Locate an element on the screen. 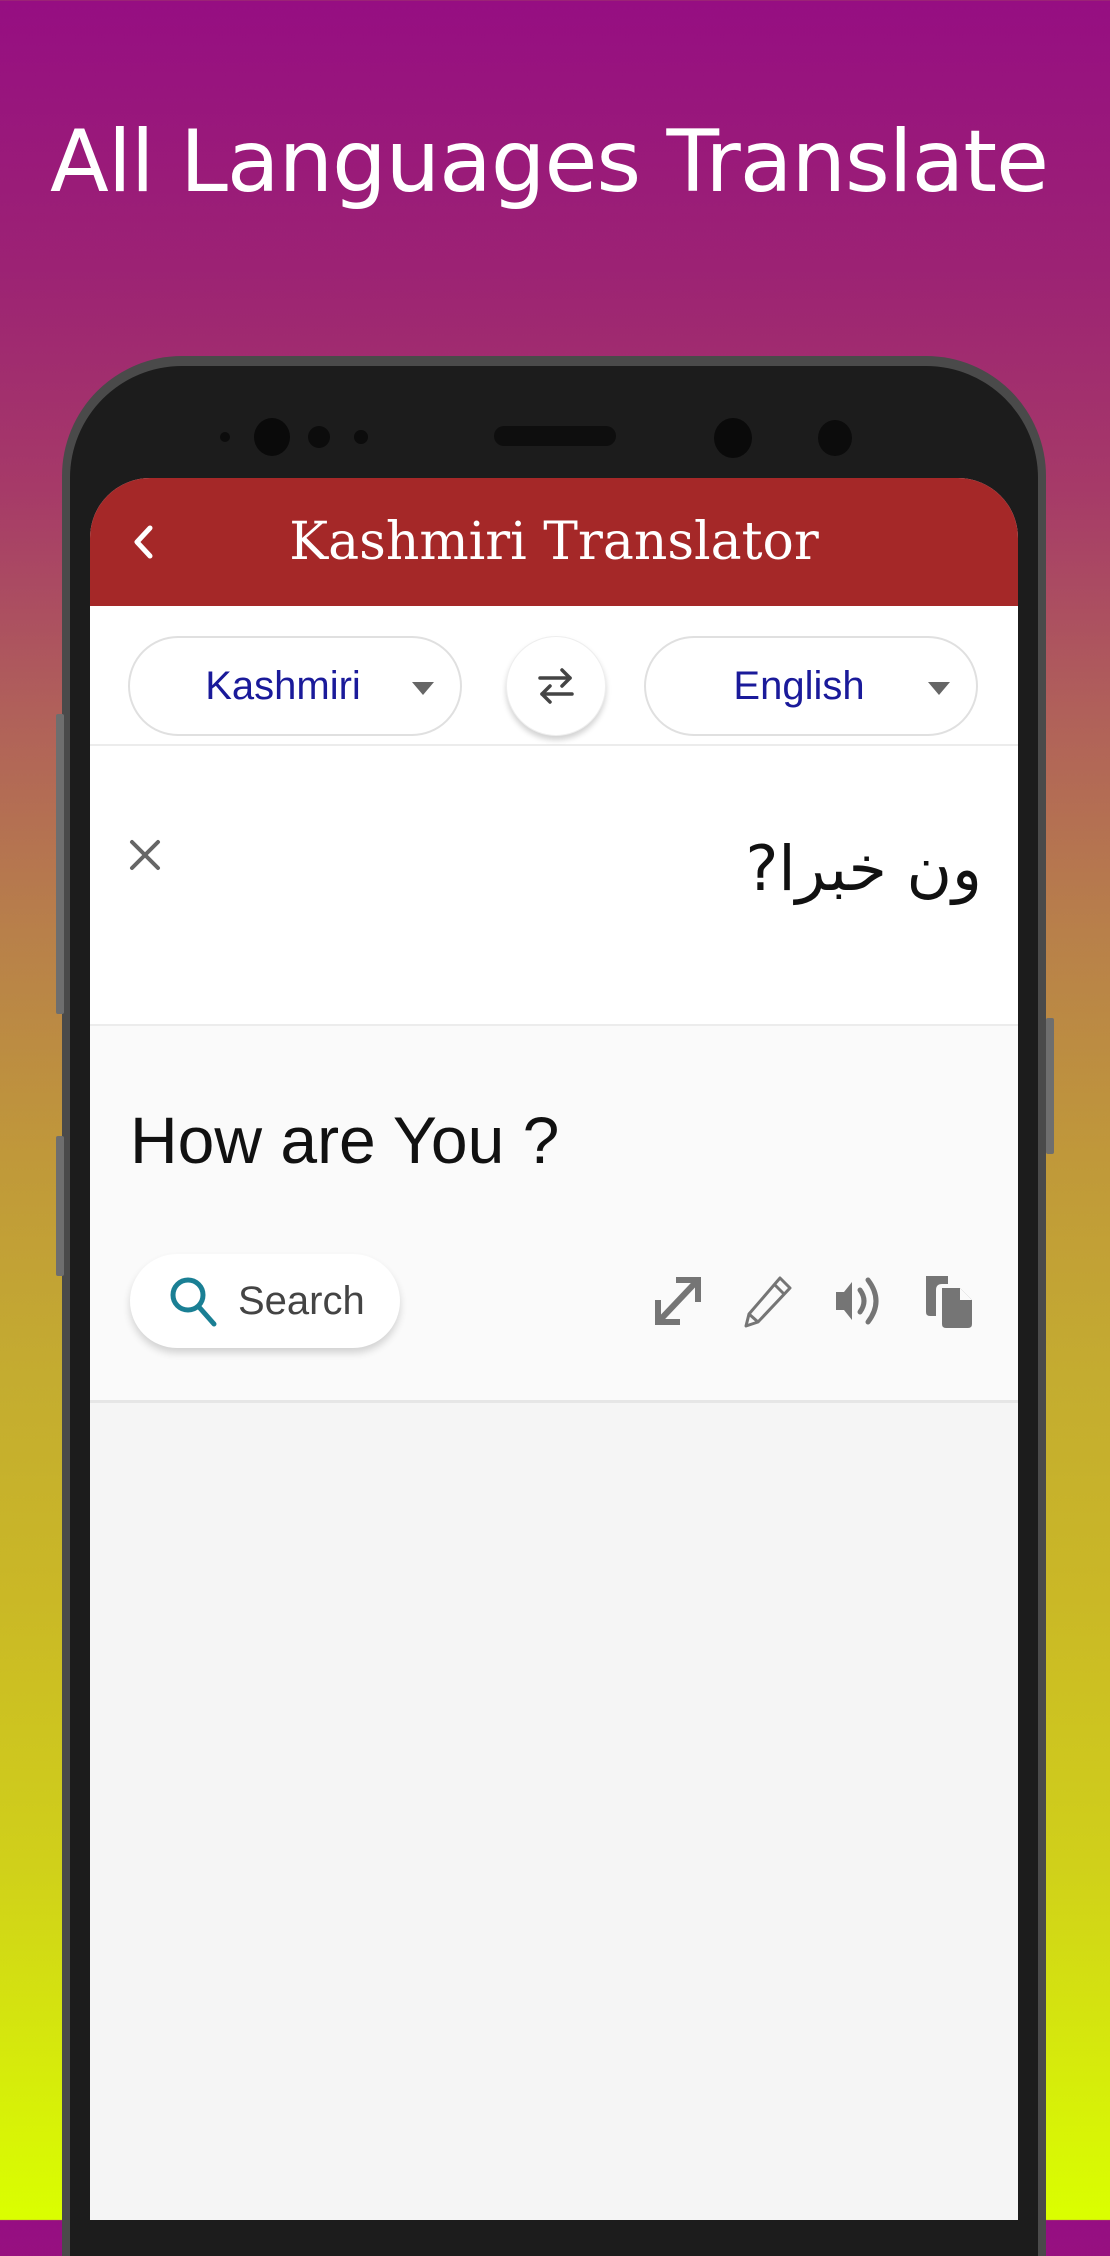 This screenshot has height=2256, width=1110. volume-up-button is located at coordinates (60, 864).